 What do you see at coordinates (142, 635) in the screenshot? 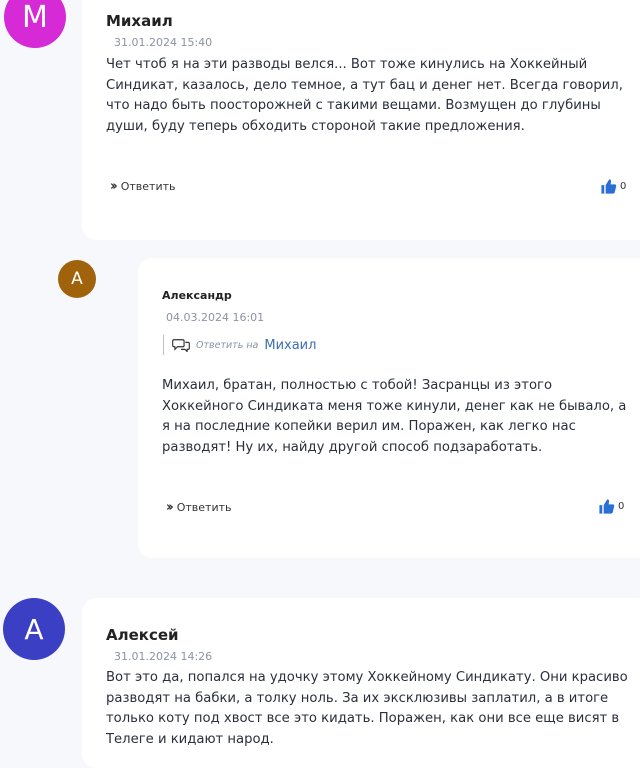
I see `comment-author: Алексей` at bounding box center [142, 635].